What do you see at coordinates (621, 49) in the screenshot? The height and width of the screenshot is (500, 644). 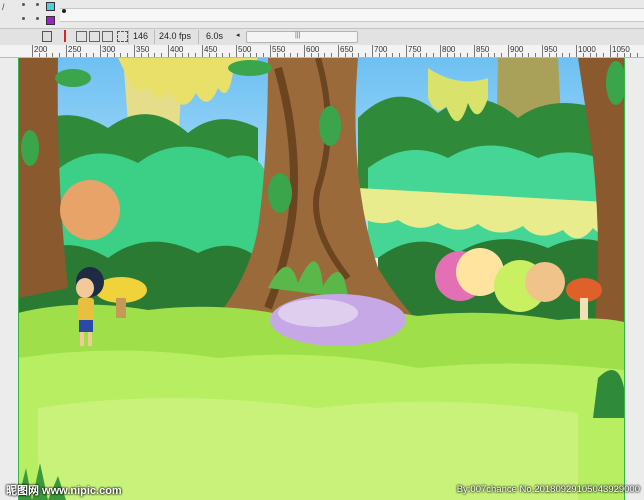 I see `ruler-label: 1050` at bounding box center [621, 49].